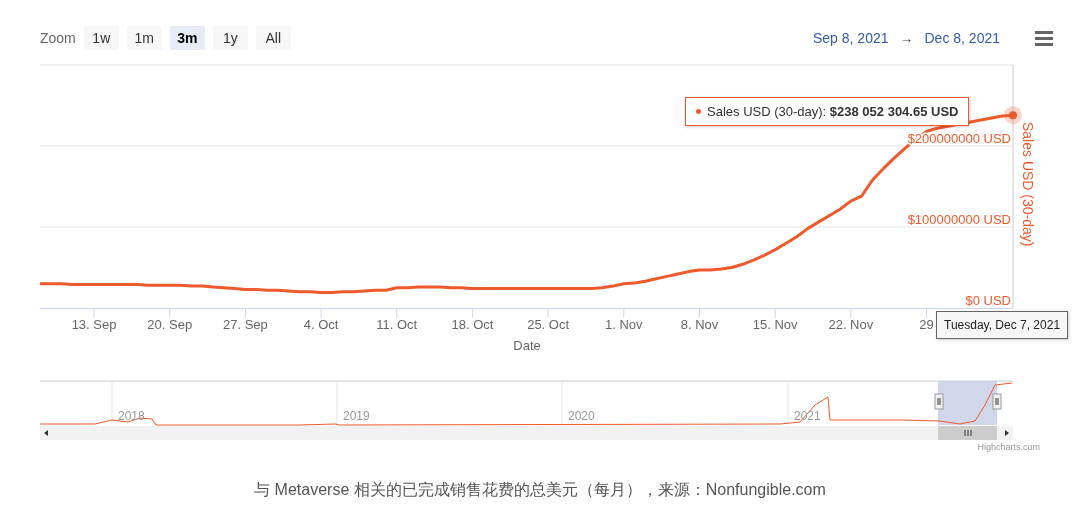  I want to click on range-button: 3m, so click(187, 37).